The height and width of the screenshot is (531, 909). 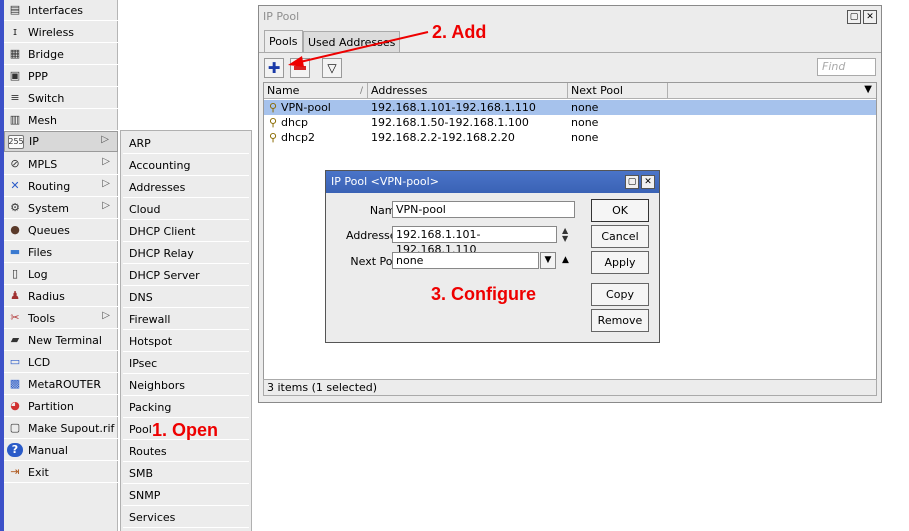 I want to click on annotation-arrow, so click(x=358, y=49).